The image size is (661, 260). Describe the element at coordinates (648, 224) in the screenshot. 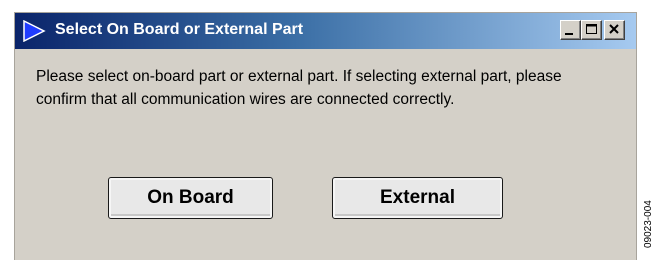

I see `figure-id-label: 09023-004` at that location.